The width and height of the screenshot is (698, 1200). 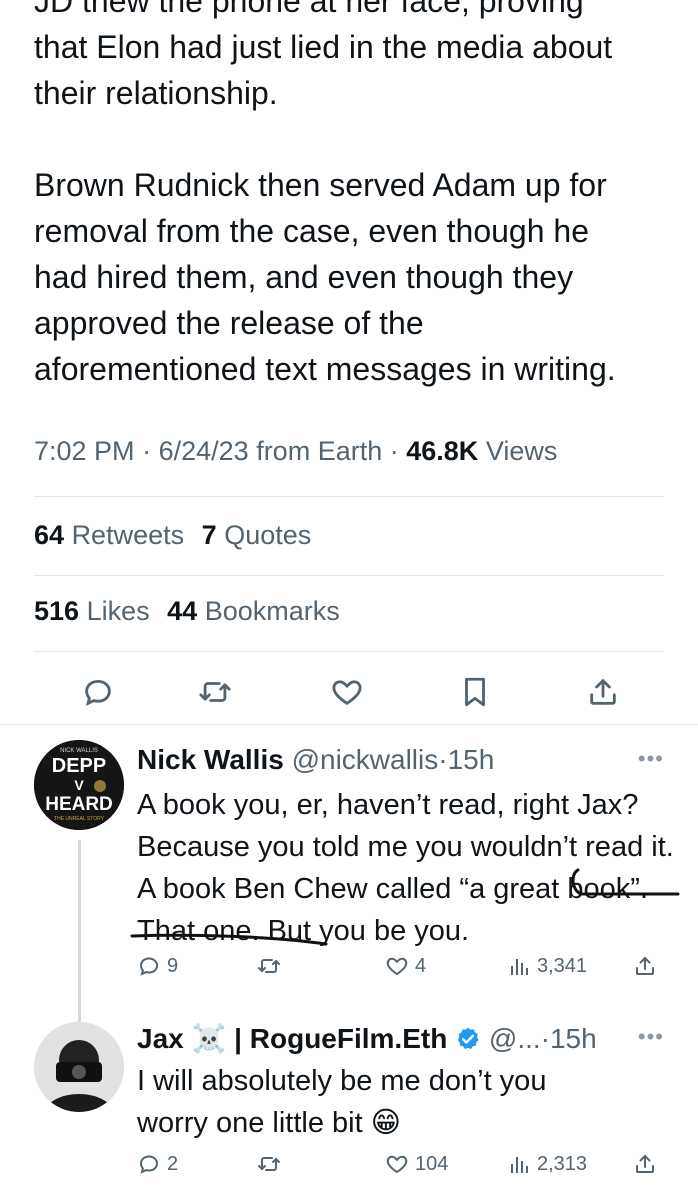 I want to click on quotes-stat: 7 Quotes, so click(x=257, y=535).